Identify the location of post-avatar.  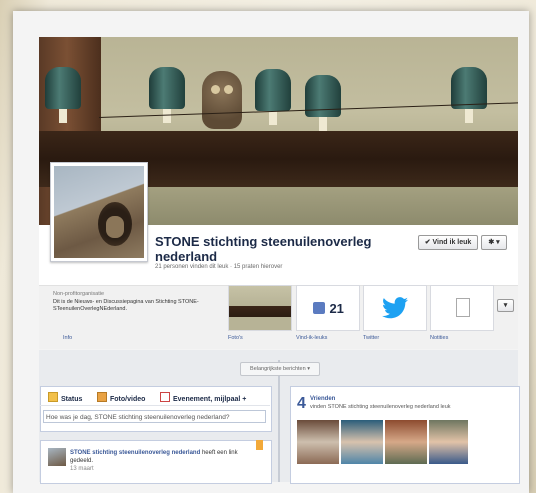
(57, 457).